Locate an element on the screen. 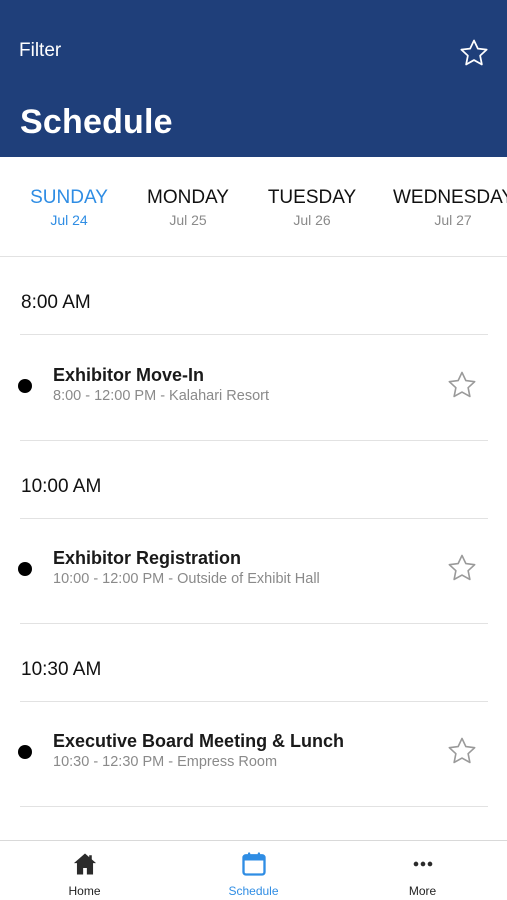 The width and height of the screenshot is (507, 900). page-title: Schedule is located at coordinates (96, 122).